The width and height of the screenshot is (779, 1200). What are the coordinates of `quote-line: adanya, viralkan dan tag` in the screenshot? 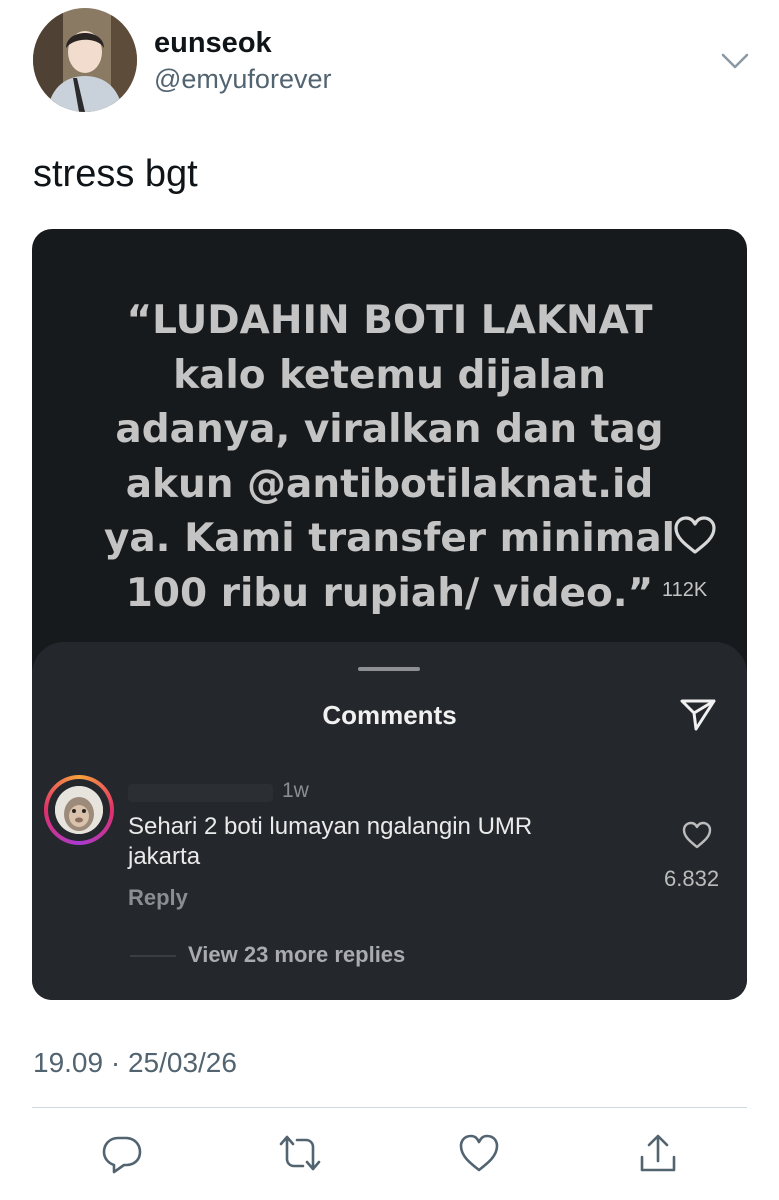 It's located at (389, 430).